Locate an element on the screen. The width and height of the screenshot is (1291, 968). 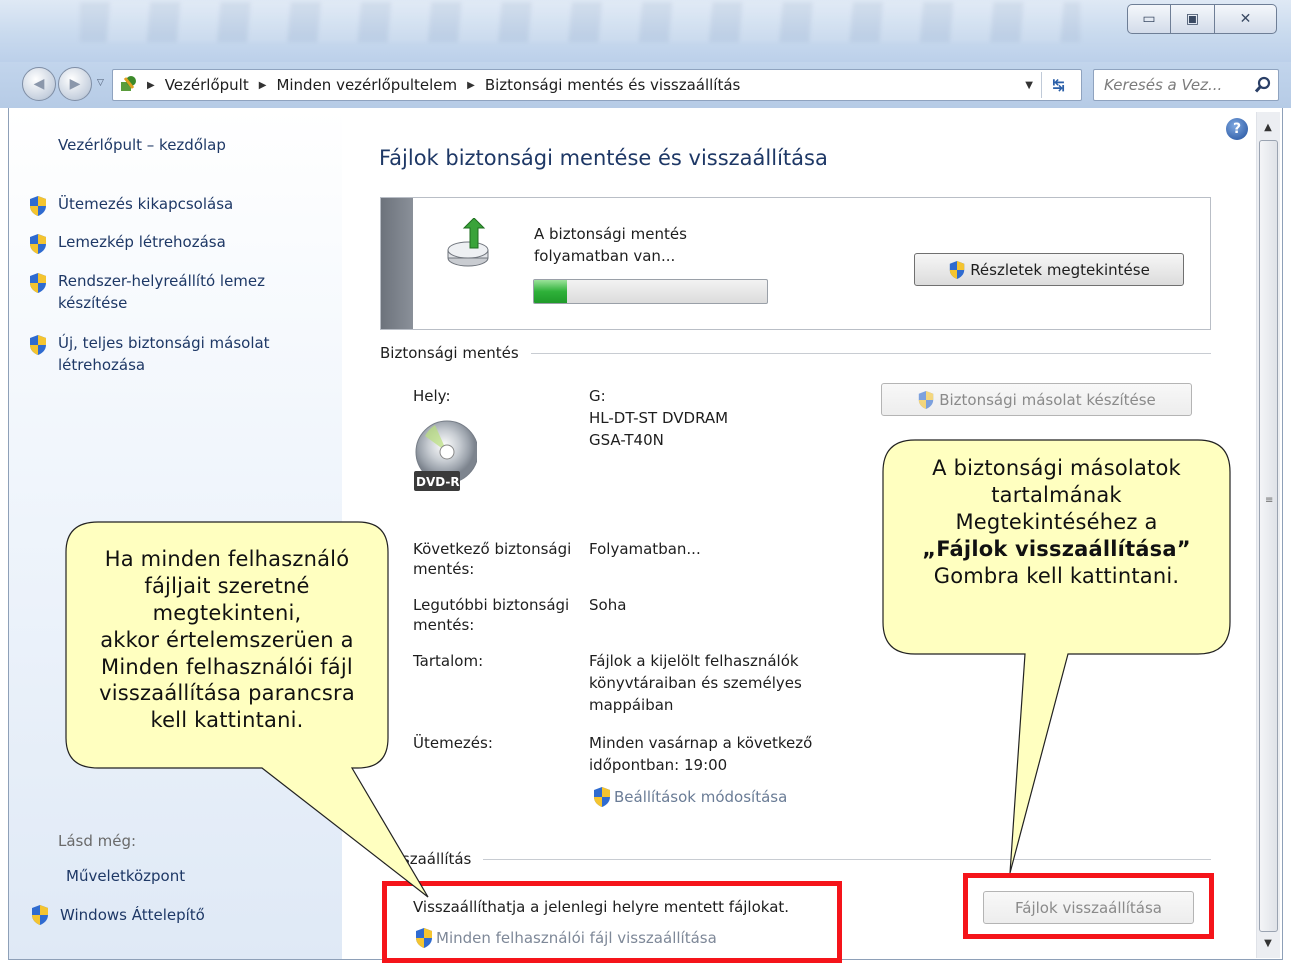
view-details-button: Részletek megtekintése is located at coordinates (1049, 269).